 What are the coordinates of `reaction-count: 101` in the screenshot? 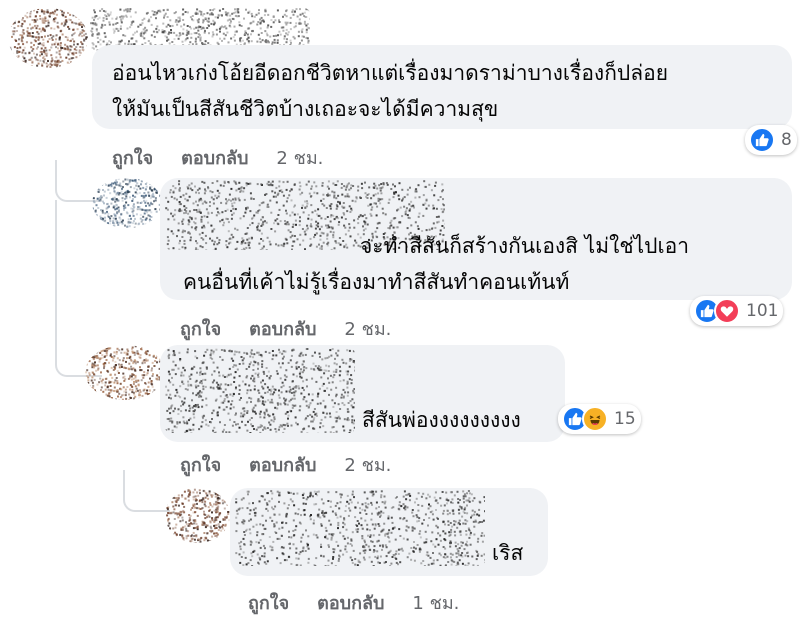 It's located at (762, 311).